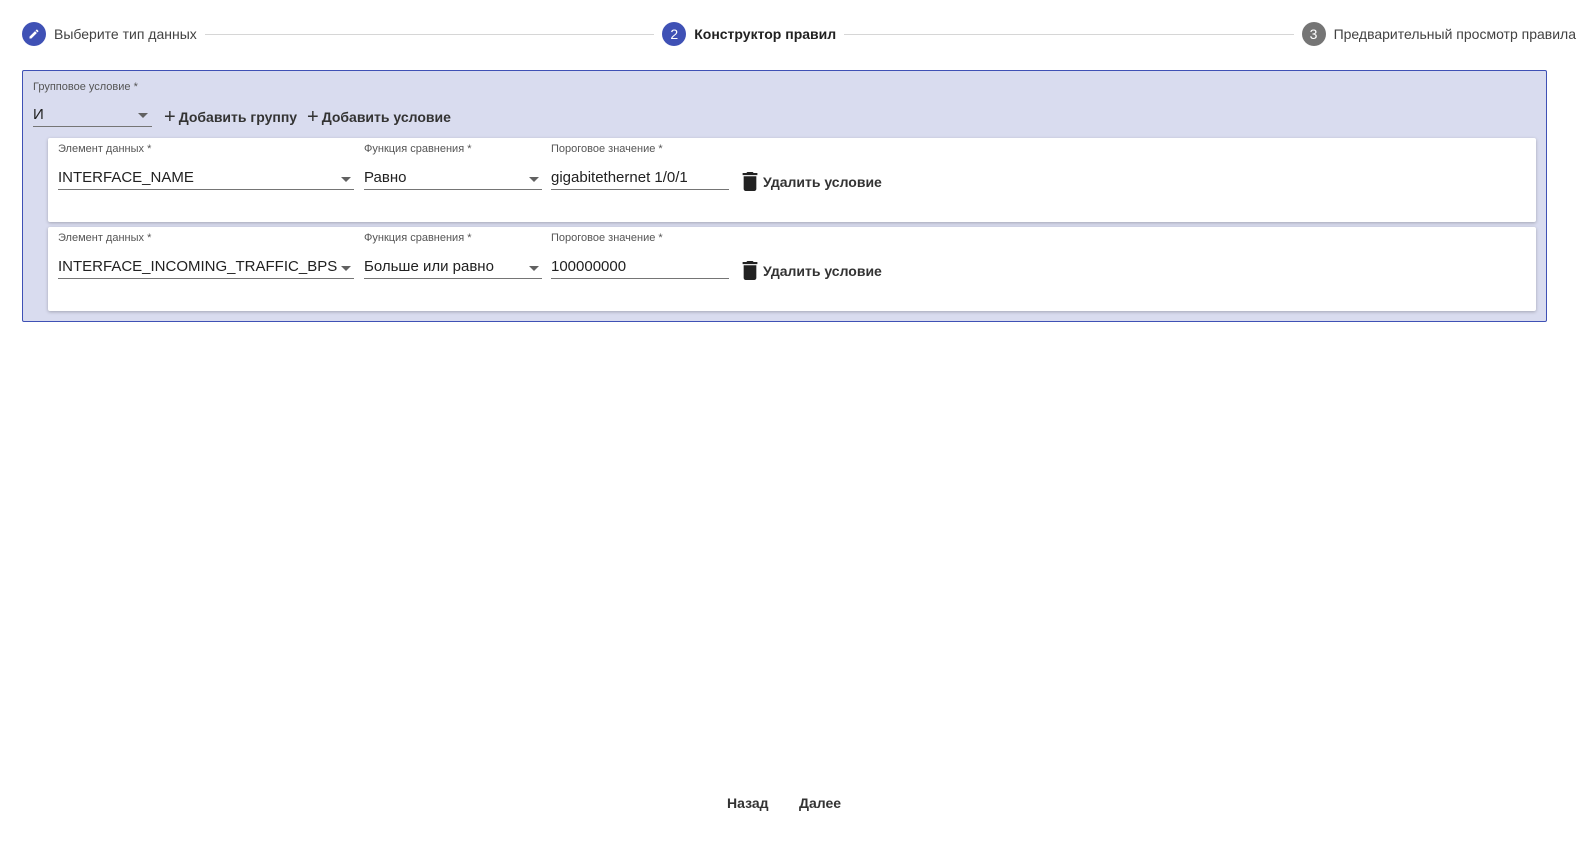  Describe the element at coordinates (38, 114) in the screenshot. I see `group-condition-value: И` at that location.